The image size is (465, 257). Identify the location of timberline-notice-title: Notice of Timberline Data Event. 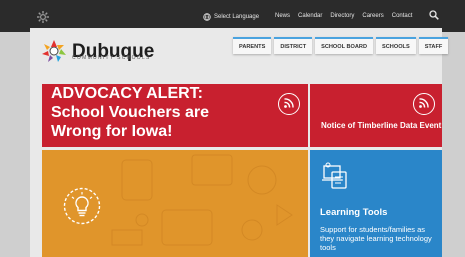
(381, 125).